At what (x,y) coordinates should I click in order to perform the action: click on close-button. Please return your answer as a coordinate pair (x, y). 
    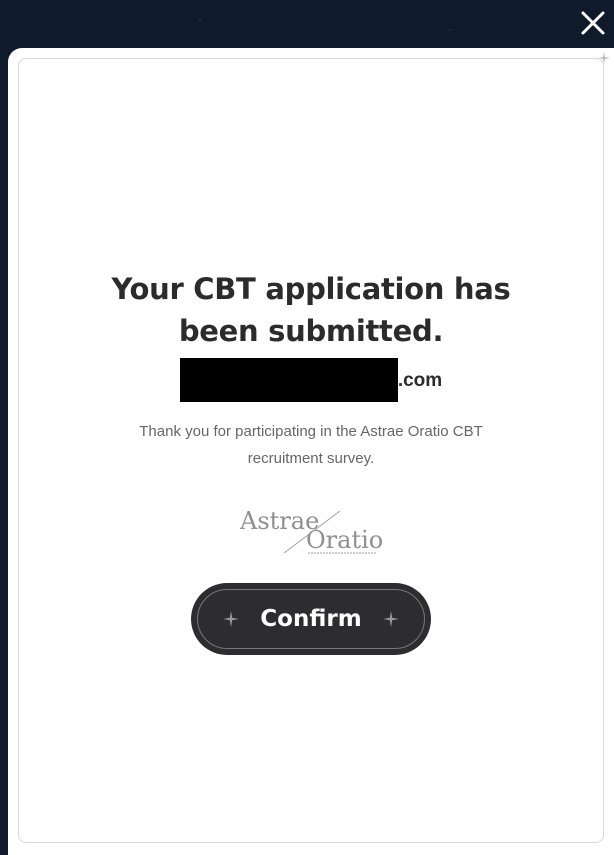
    Looking at the image, I should click on (593, 23).